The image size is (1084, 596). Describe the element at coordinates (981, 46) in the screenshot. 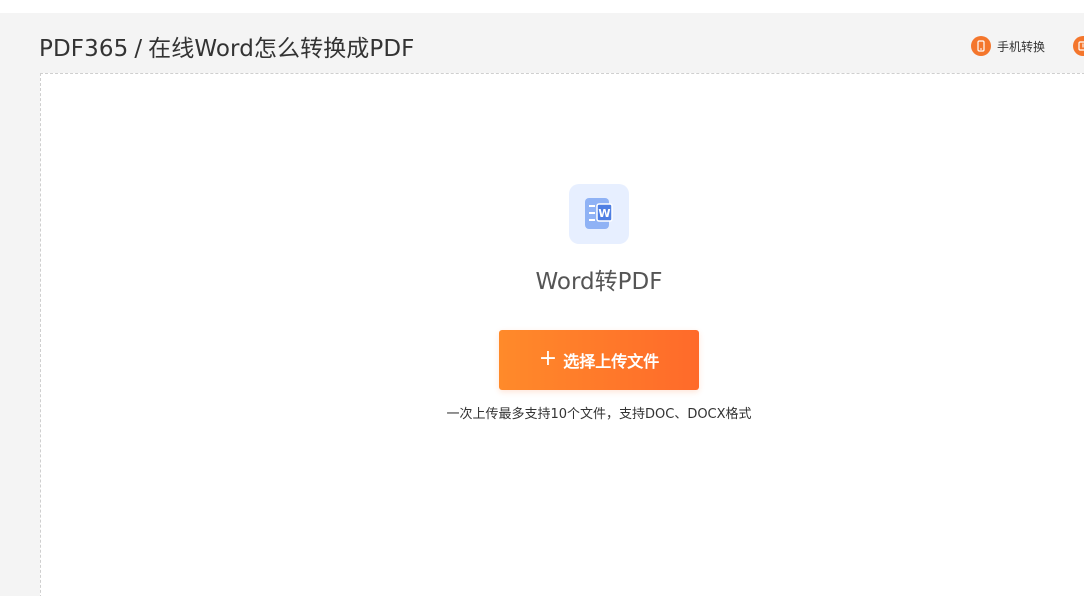

I see `mobile-phone-icon` at that location.